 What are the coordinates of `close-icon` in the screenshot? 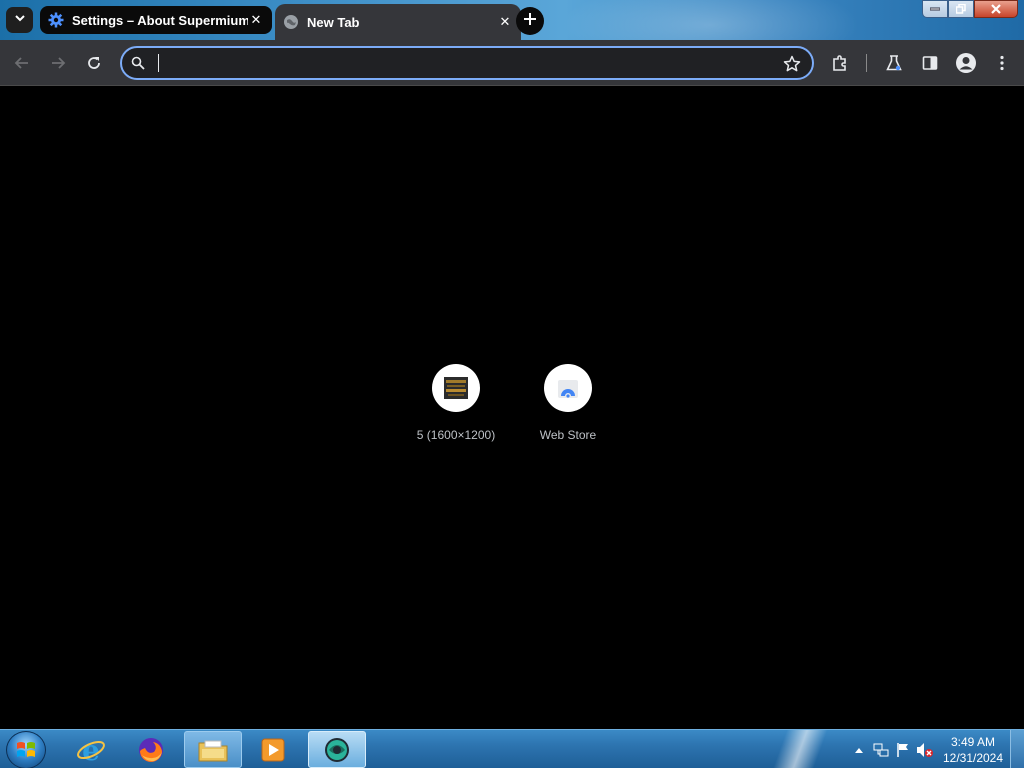 It's located at (996, 9).